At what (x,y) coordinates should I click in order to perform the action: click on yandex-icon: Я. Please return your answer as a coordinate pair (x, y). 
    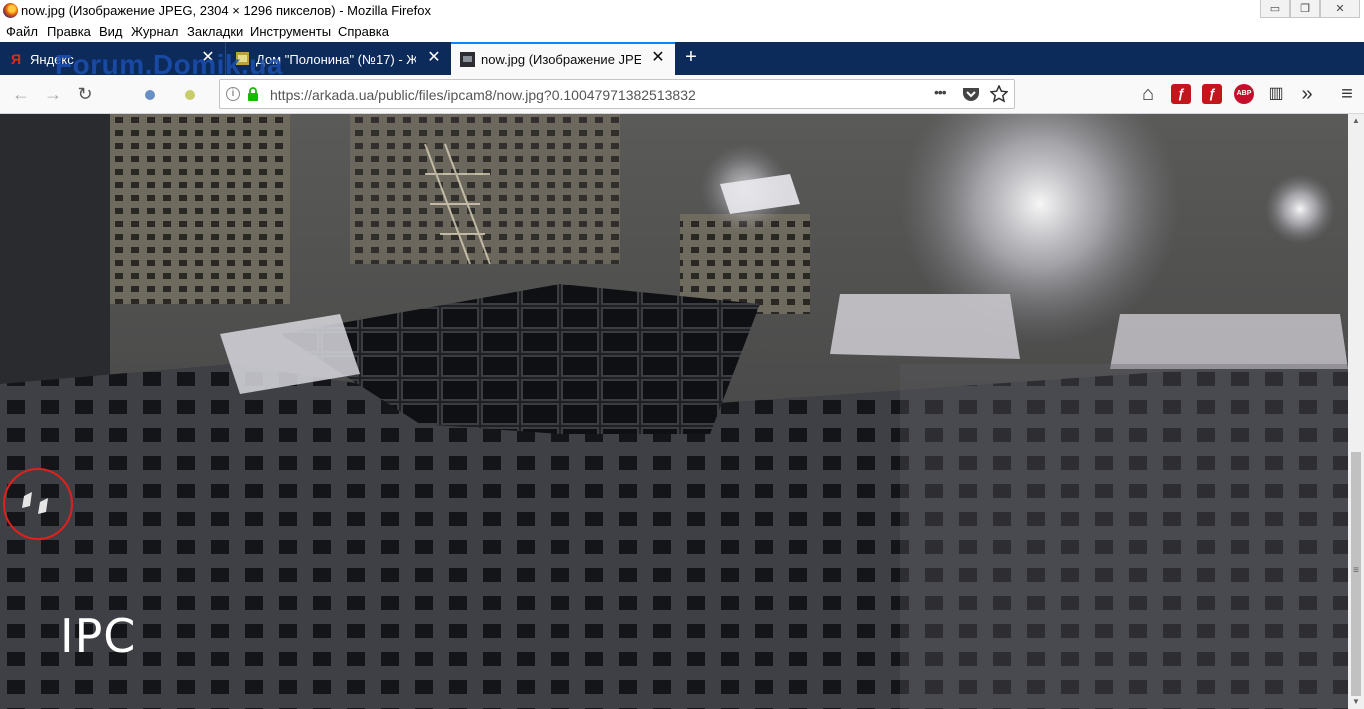
    Looking at the image, I should click on (16, 58).